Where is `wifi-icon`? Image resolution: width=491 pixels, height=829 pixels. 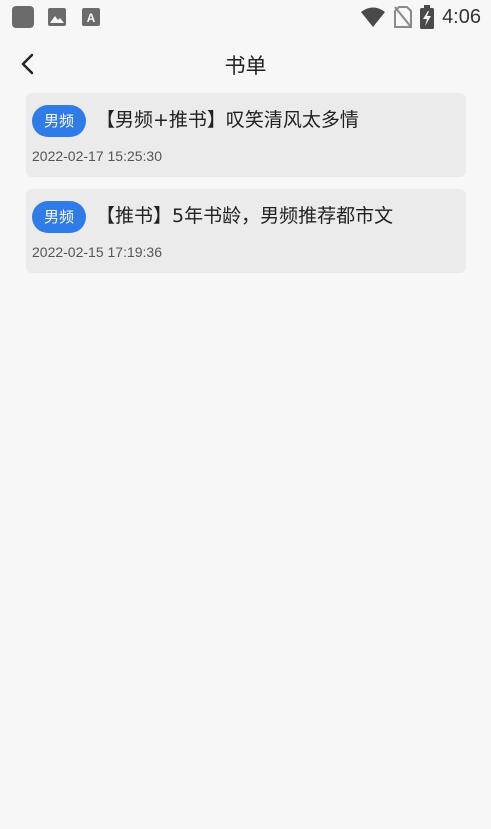
wifi-icon is located at coordinates (373, 17).